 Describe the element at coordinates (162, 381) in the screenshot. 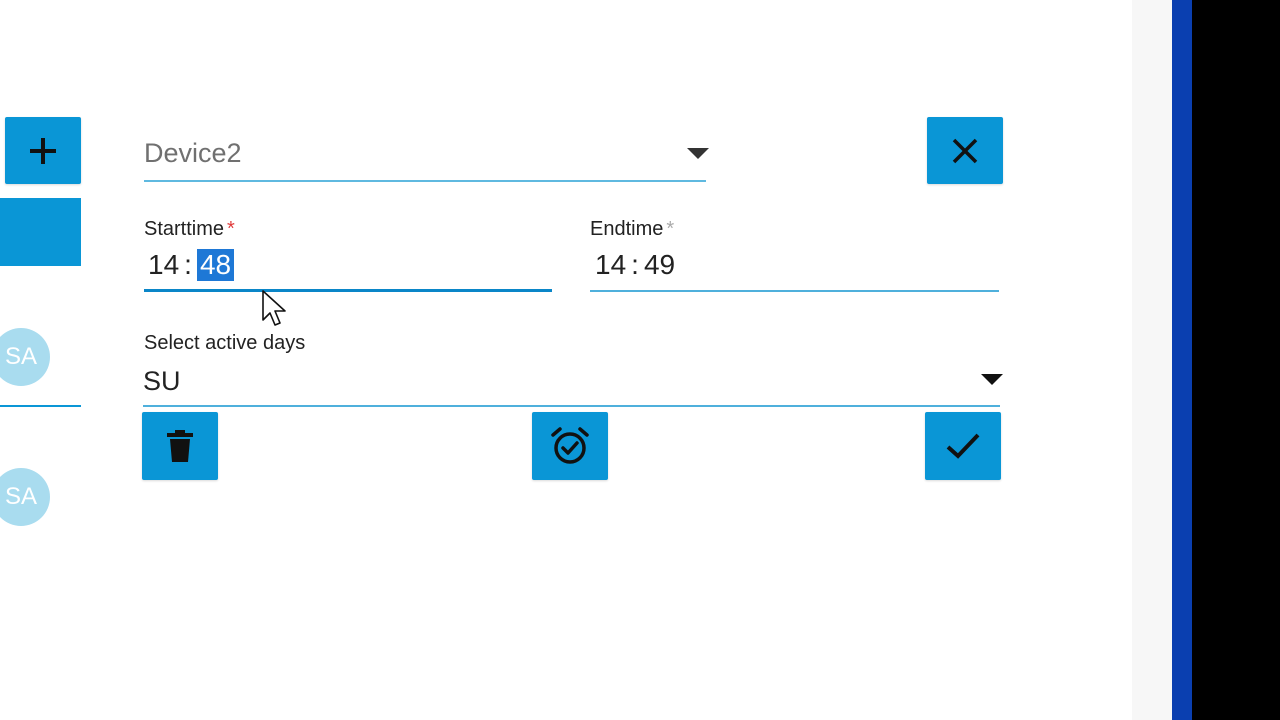

I see `active-days-value: SU` at that location.